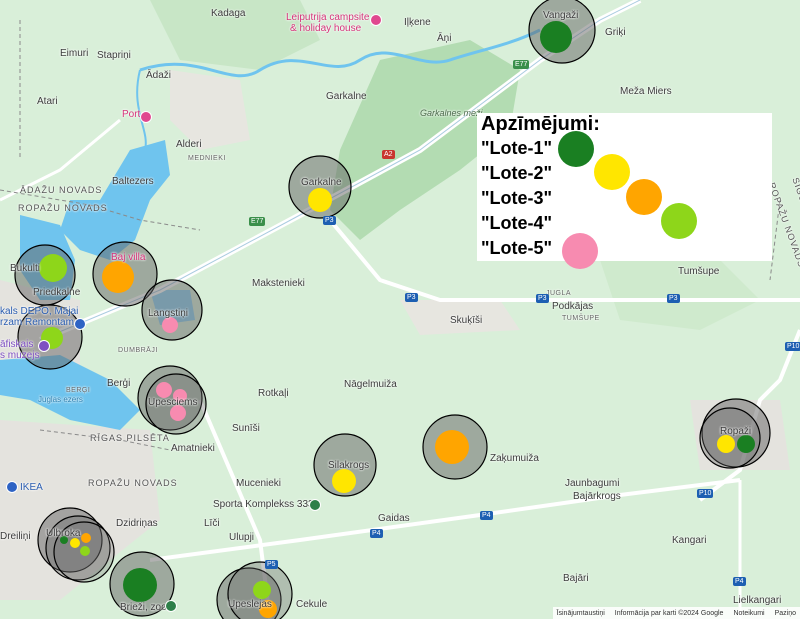 This screenshot has height=619, width=800. I want to click on place-label: Nāgelmuiža, so click(370, 384).